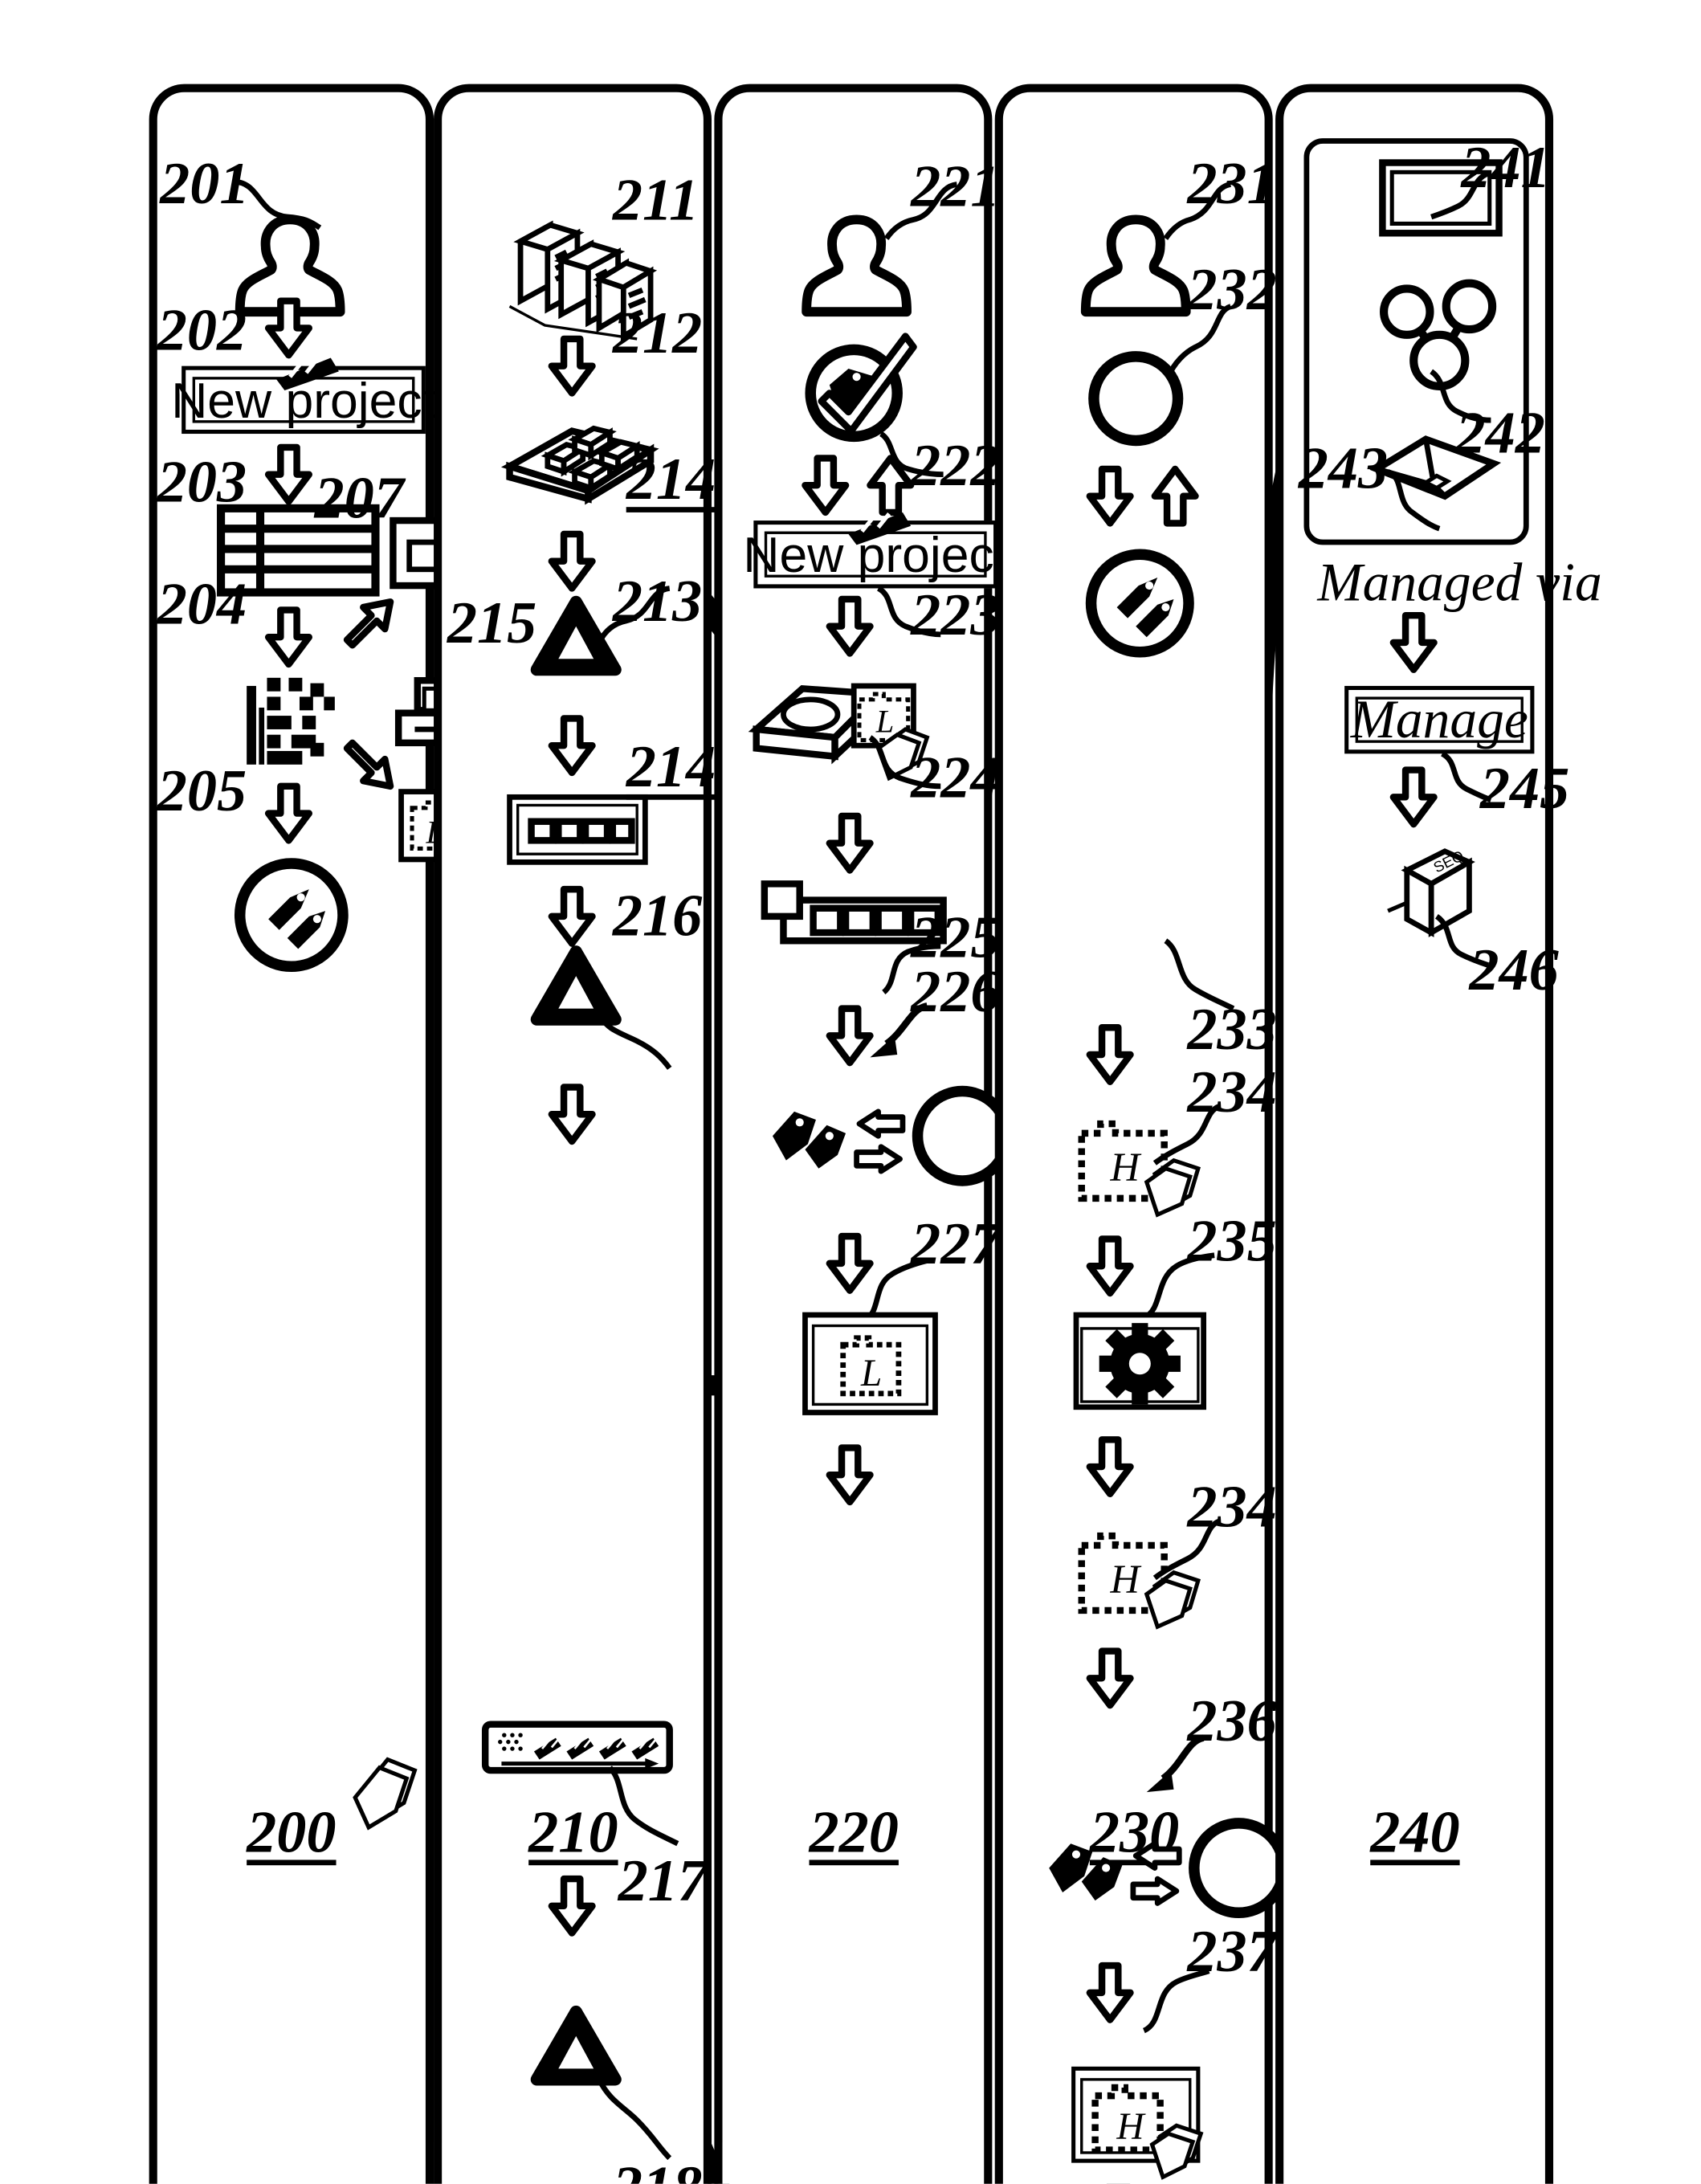 This screenshot has height=2184, width=1701. I want to click on manage-button: Manage, so click(1439, 719).